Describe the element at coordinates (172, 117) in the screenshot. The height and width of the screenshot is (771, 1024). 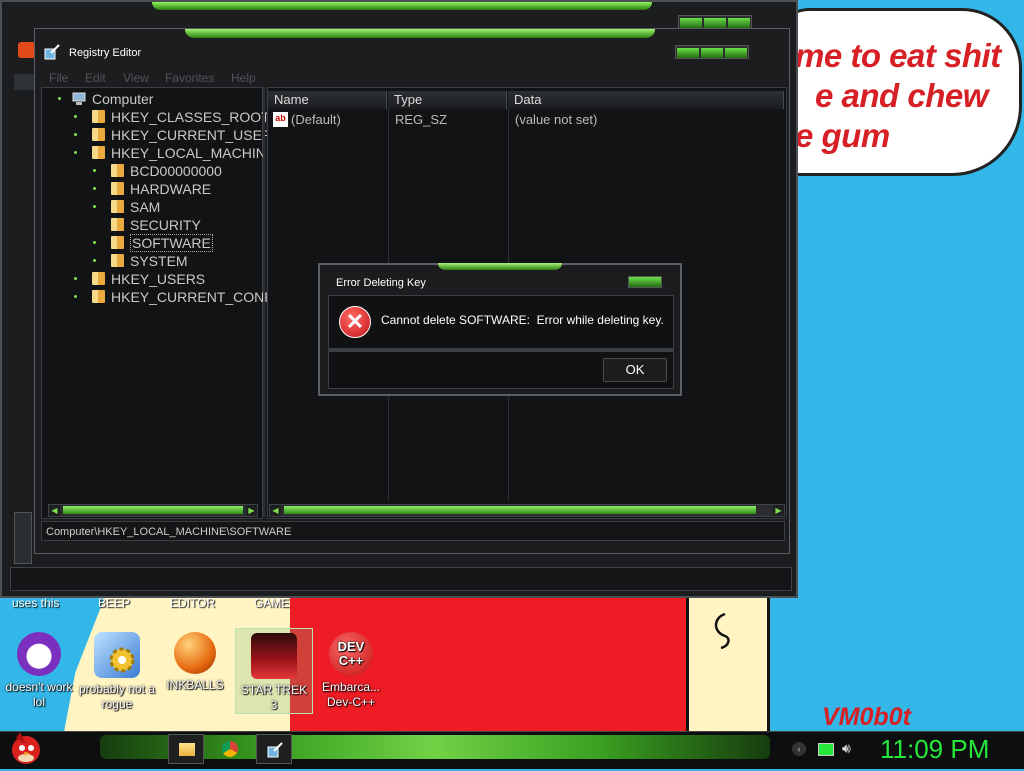
I see `tree-item-hkey-classes-root: HKEY_CLASSES_ROOT` at that location.